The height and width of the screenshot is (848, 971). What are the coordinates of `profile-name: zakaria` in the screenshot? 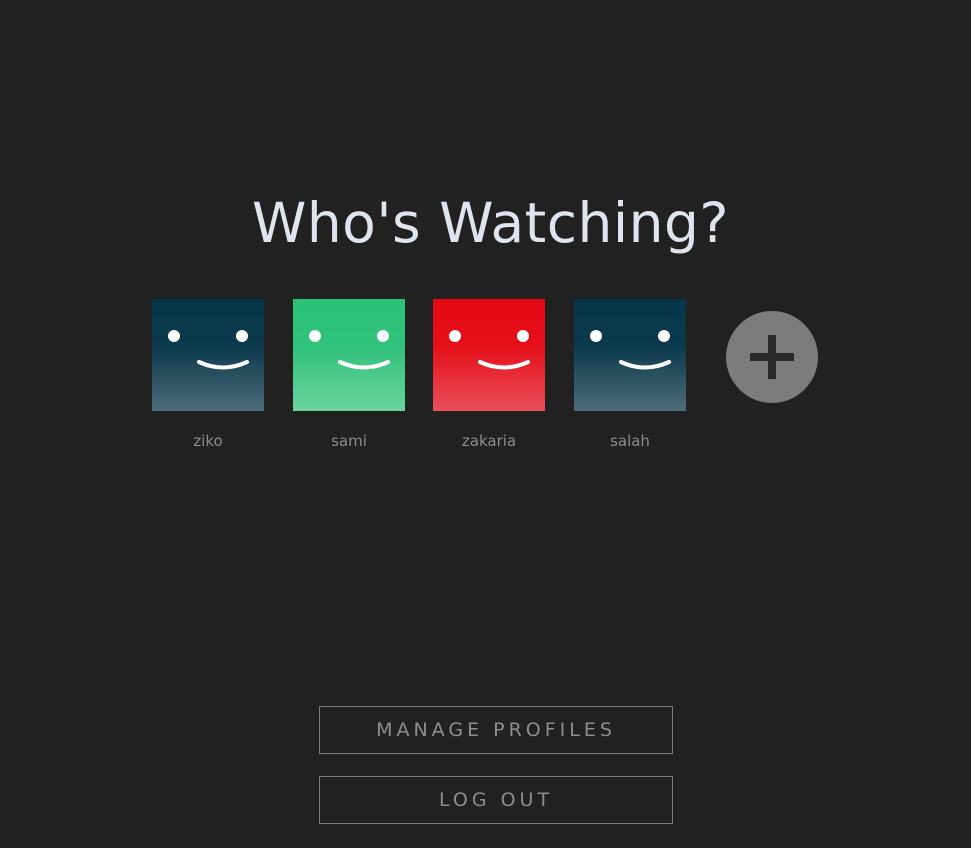 It's located at (489, 441).